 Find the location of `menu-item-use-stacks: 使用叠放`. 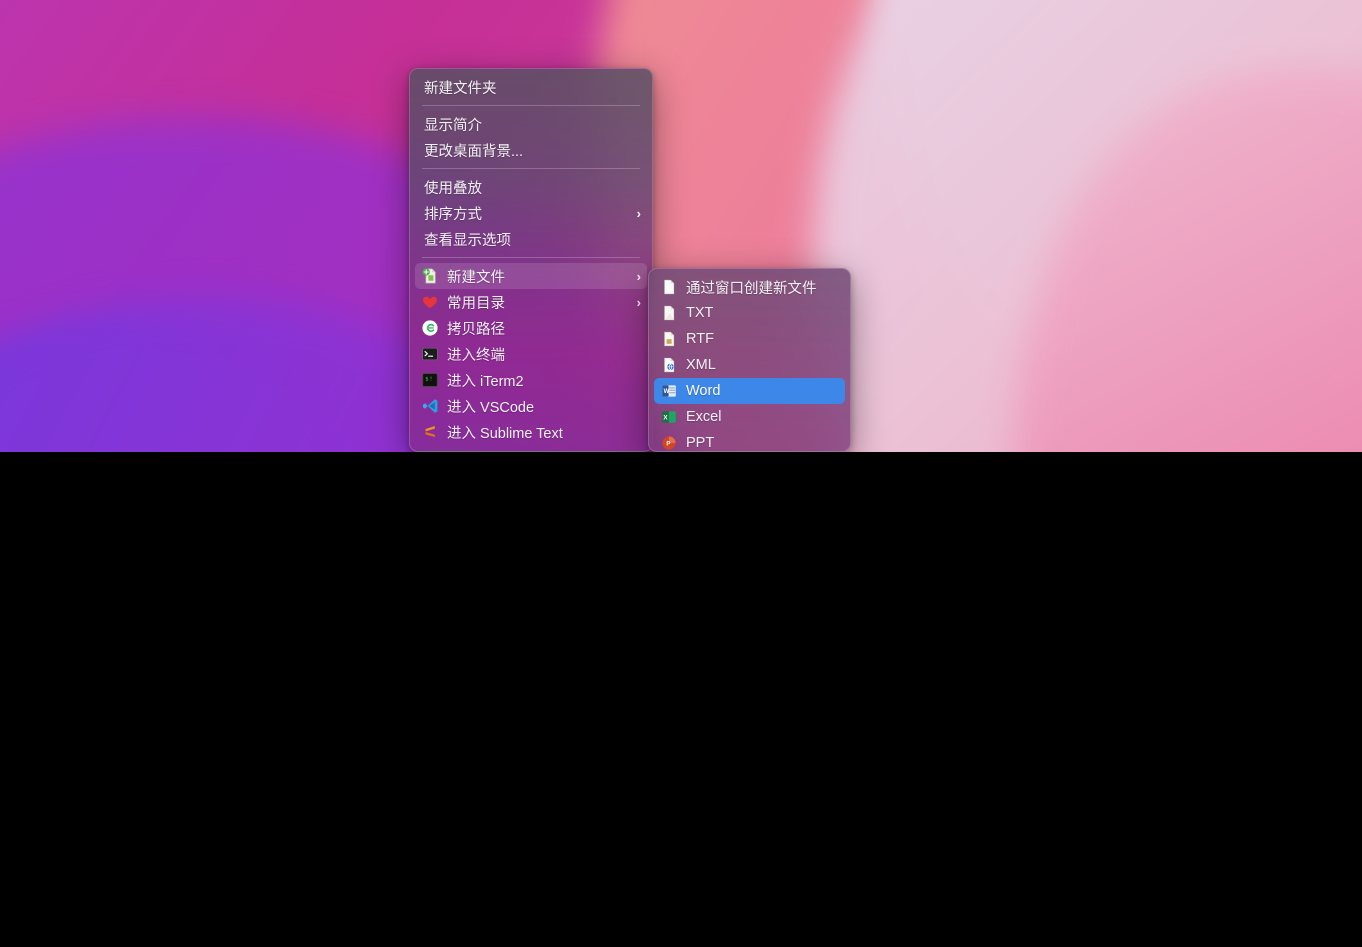

menu-item-use-stacks: 使用叠放 is located at coordinates (531, 187).